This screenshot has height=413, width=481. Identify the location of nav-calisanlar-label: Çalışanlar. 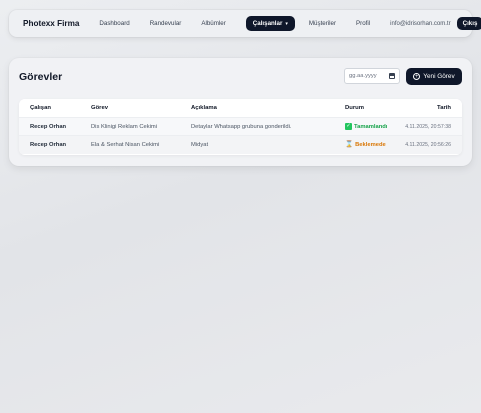
(267, 23).